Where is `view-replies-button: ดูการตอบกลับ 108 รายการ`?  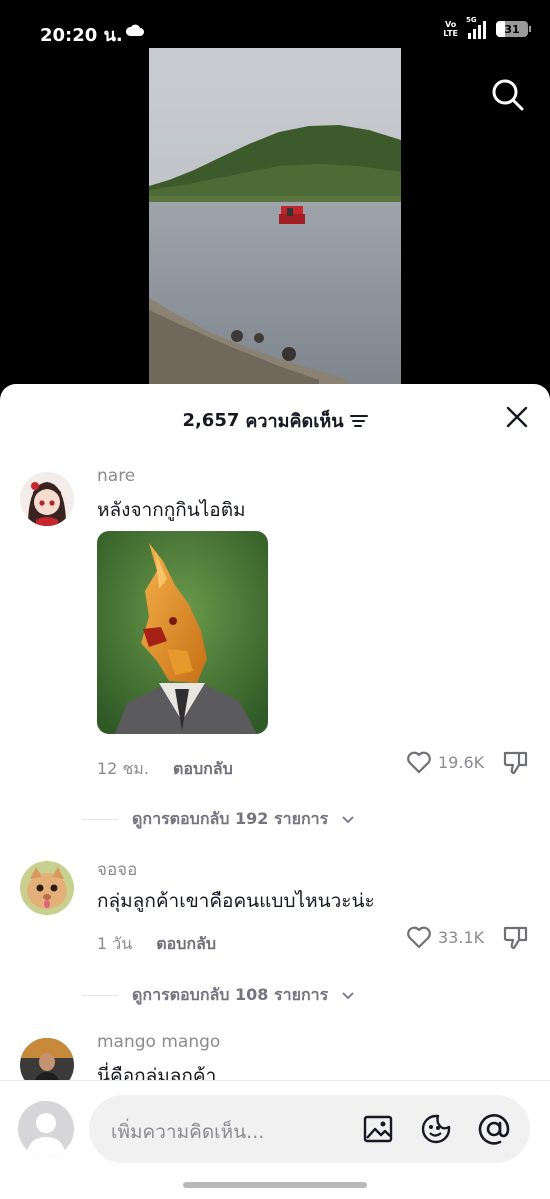 view-replies-button: ดูการตอบกลับ 108 รายการ is located at coordinates (218, 995).